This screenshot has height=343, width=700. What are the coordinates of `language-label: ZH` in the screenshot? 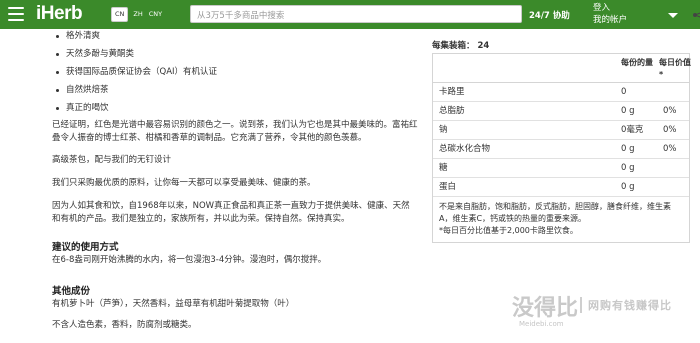 It's located at (137, 14).